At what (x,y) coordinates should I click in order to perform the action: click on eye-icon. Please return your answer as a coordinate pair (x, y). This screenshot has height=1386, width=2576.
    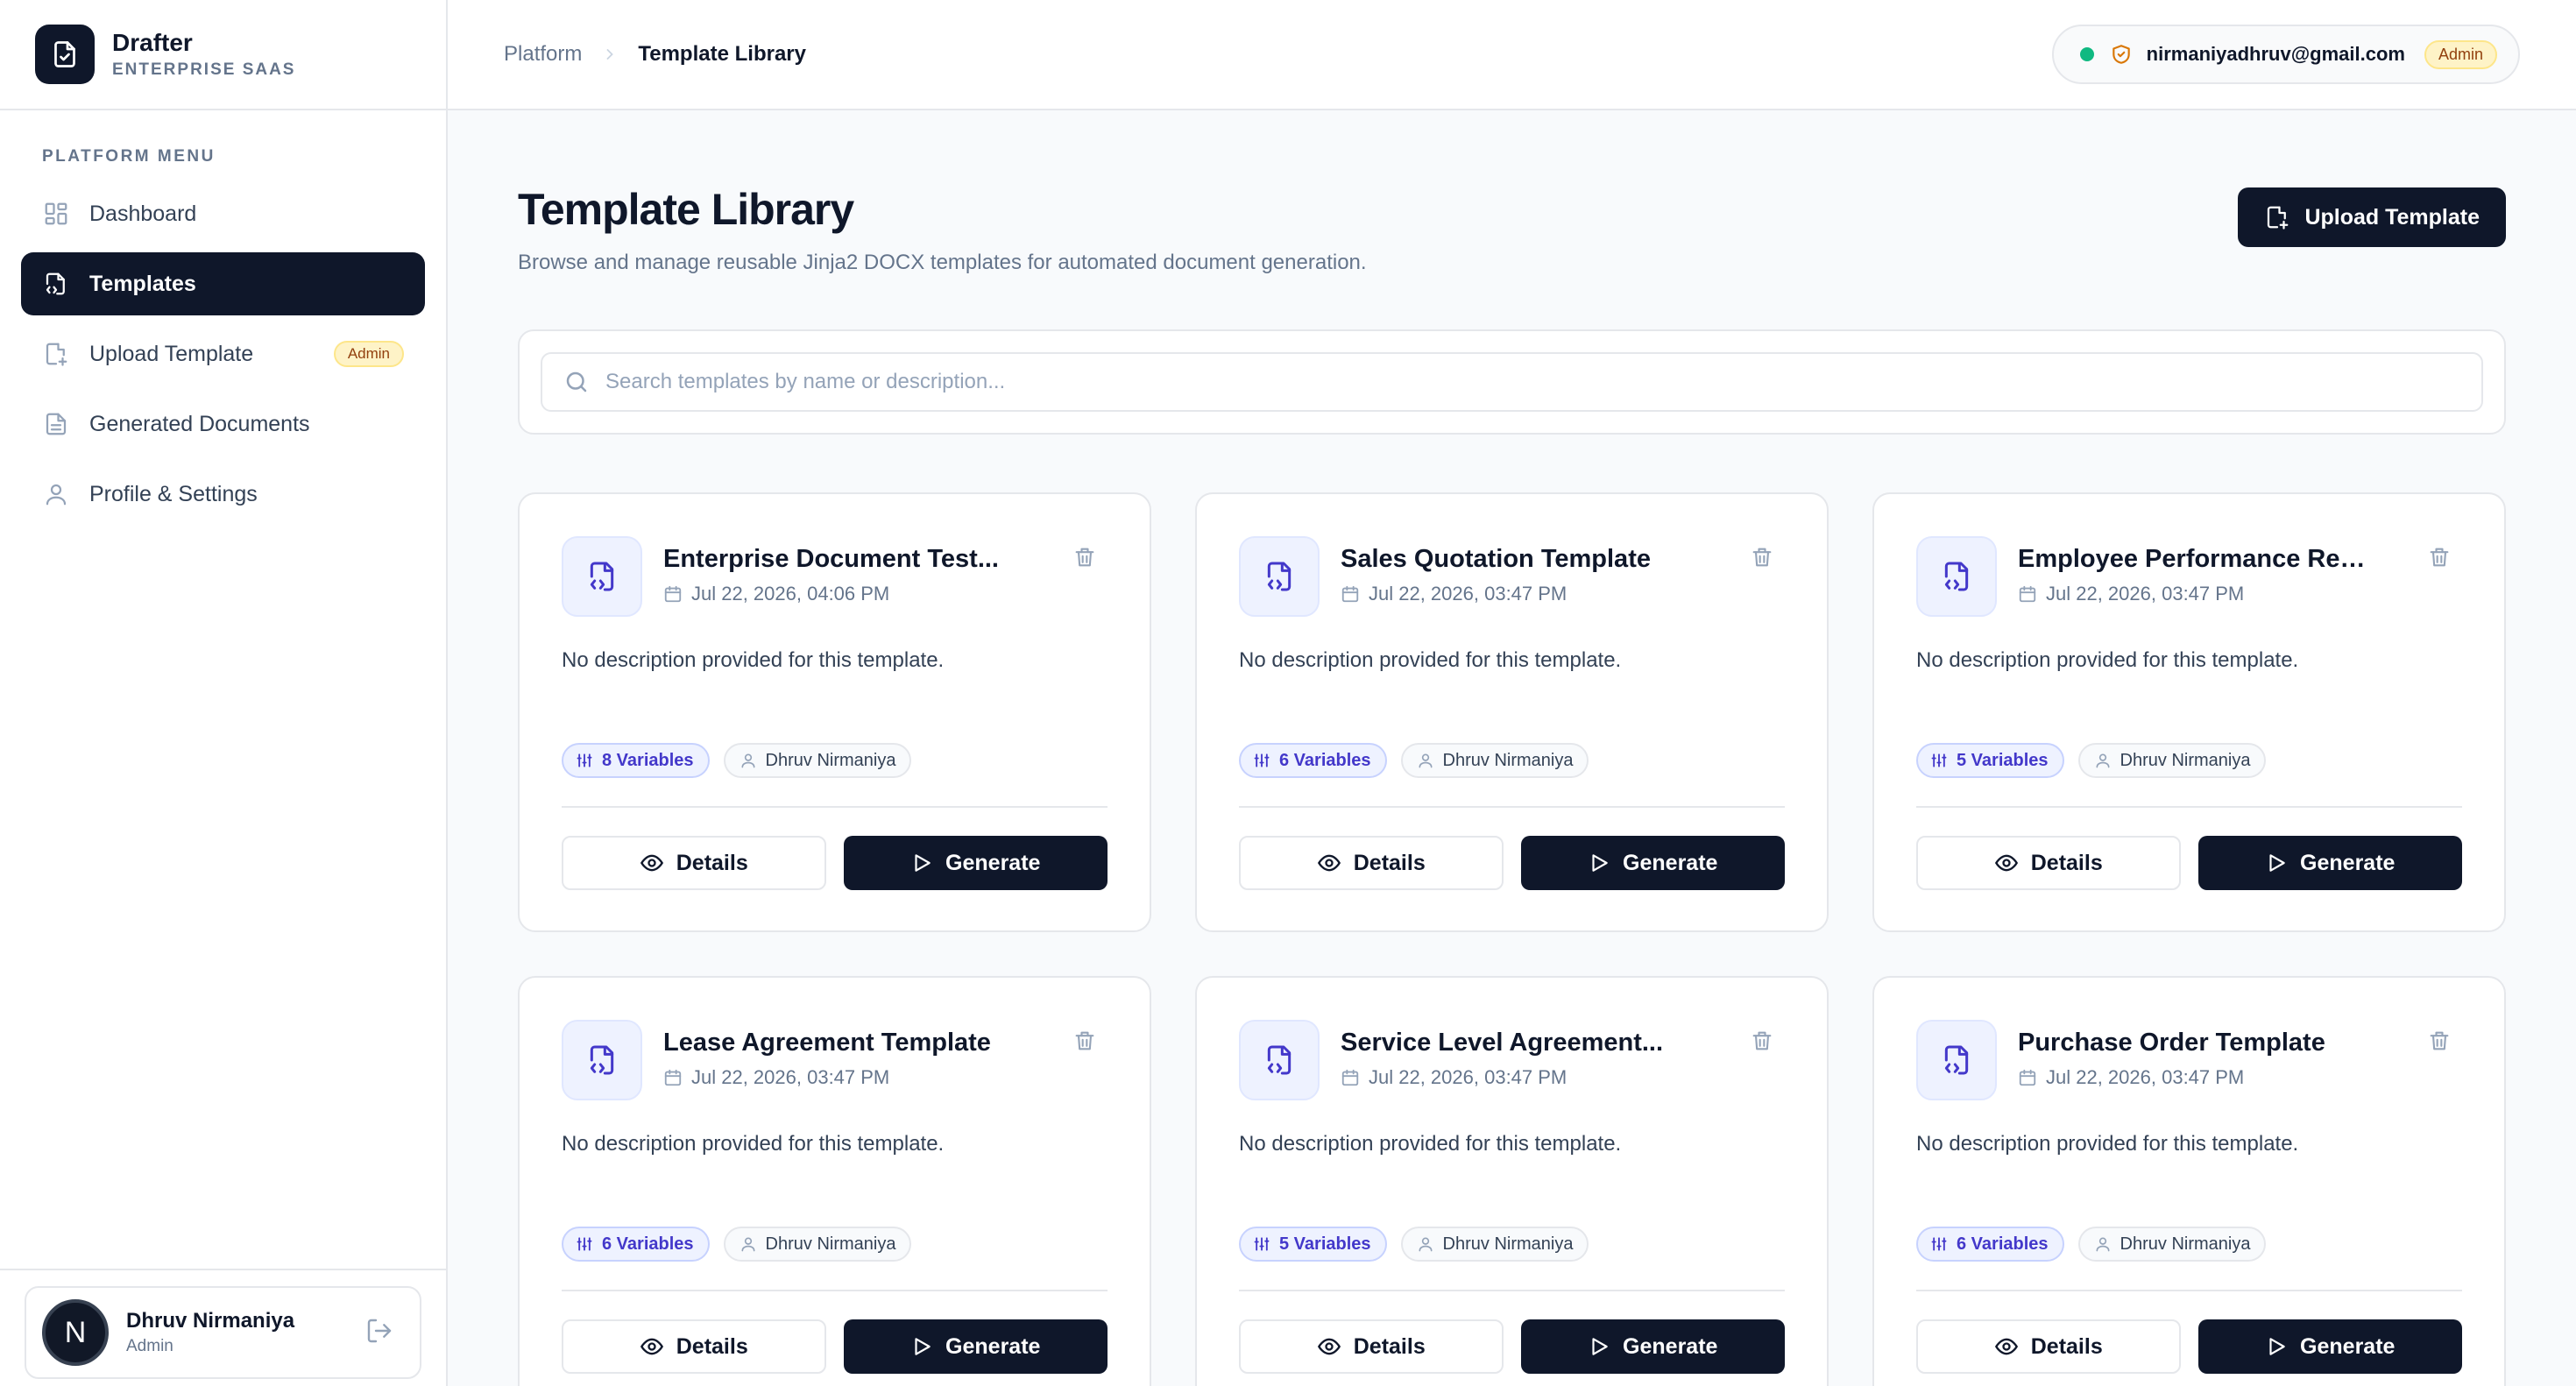
    Looking at the image, I should click on (2006, 863).